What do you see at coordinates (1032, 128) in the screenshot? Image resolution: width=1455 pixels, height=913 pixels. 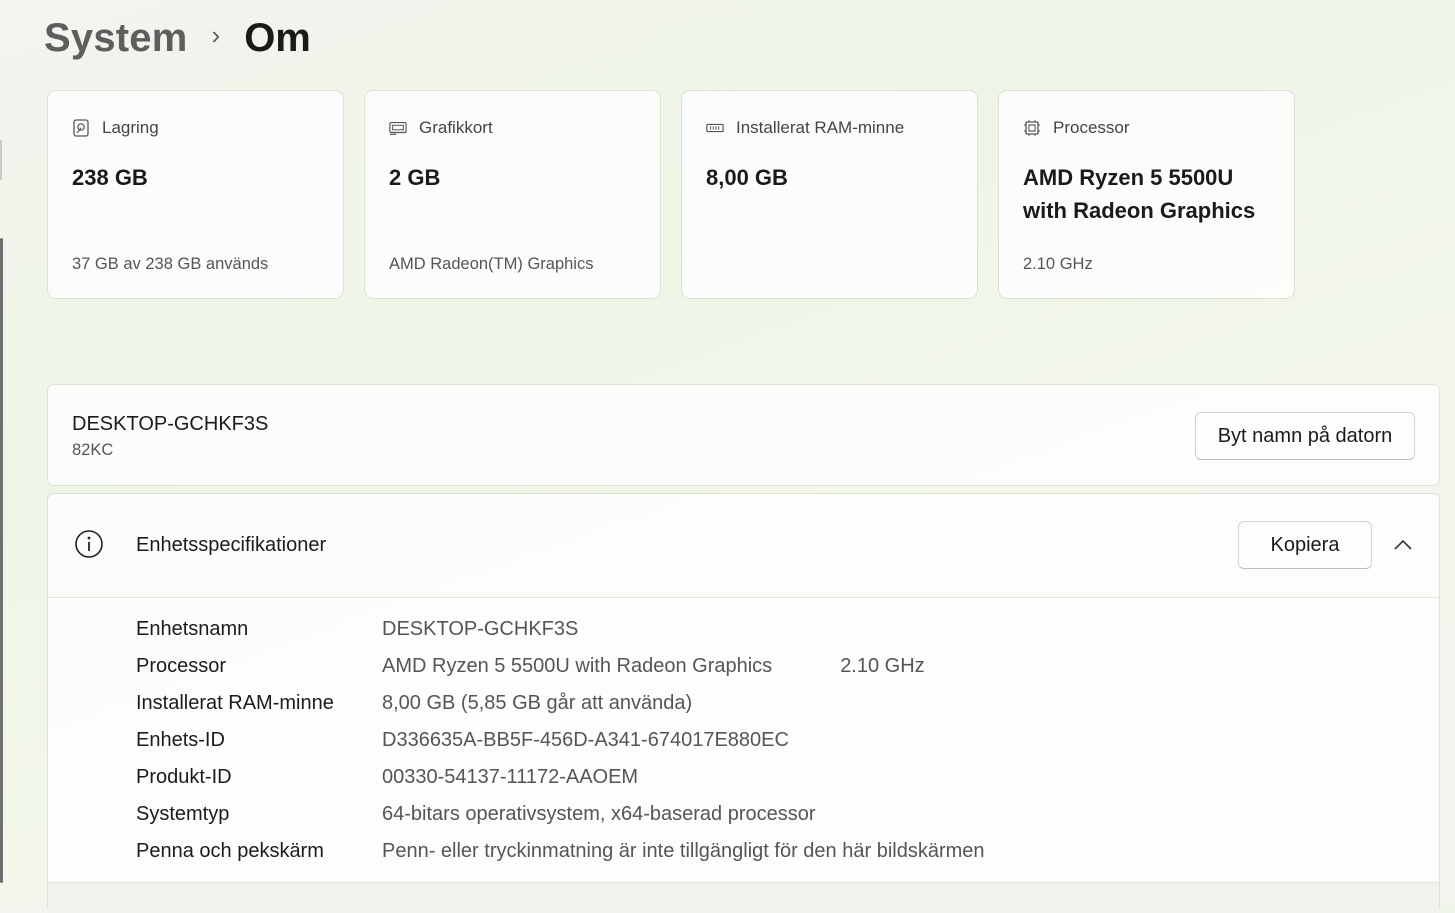 I see `processor-icon` at bounding box center [1032, 128].